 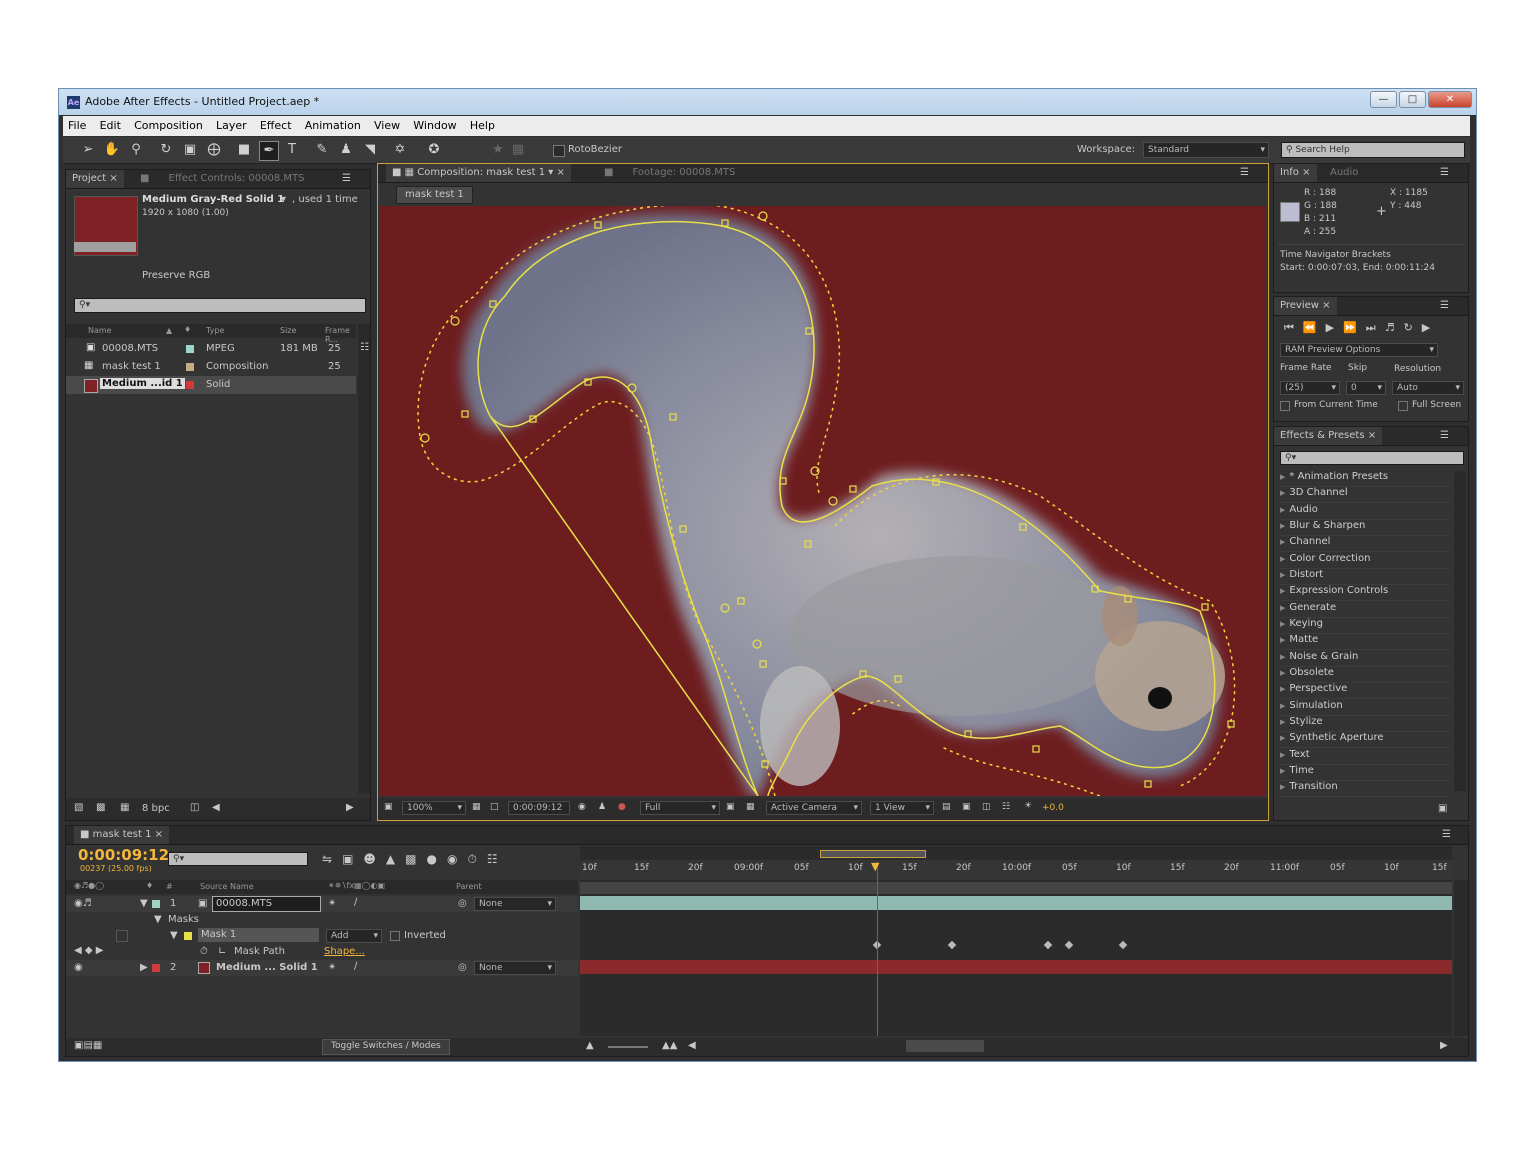 What do you see at coordinates (1461, 958) in the screenshot?
I see `timeline-scrollbar` at bounding box center [1461, 958].